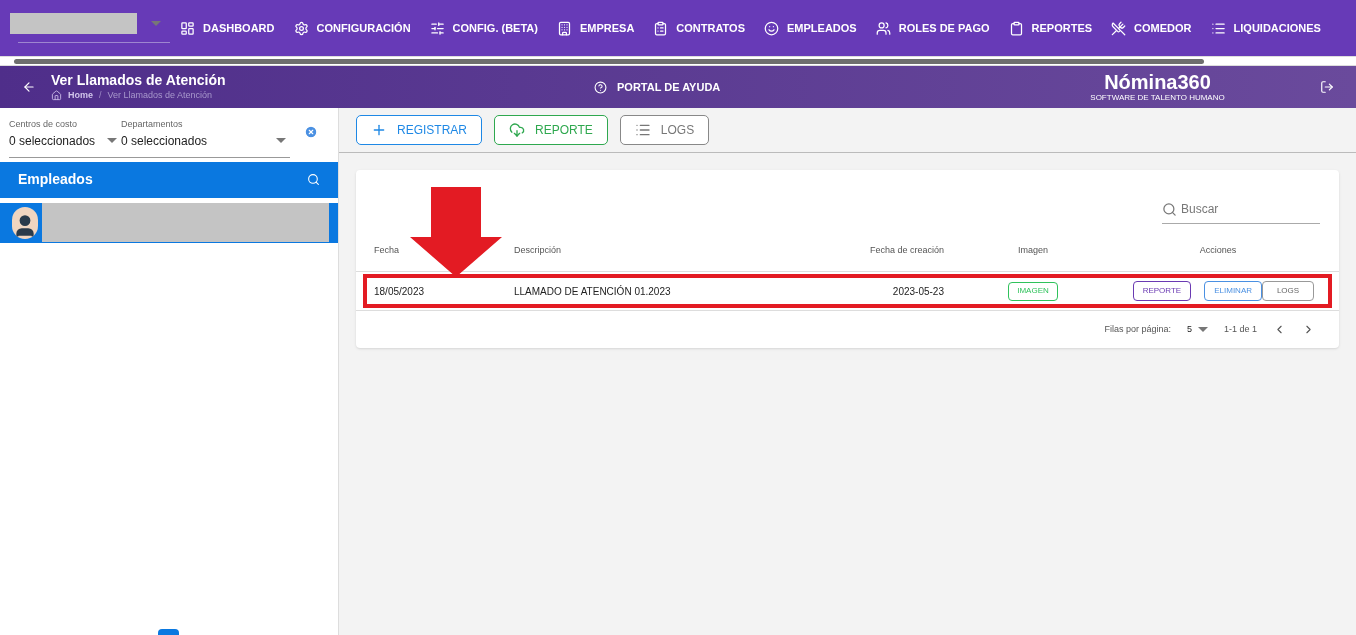  What do you see at coordinates (301, 28) in the screenshot?
I see `settings-icon` at bounding box center [301, 28].